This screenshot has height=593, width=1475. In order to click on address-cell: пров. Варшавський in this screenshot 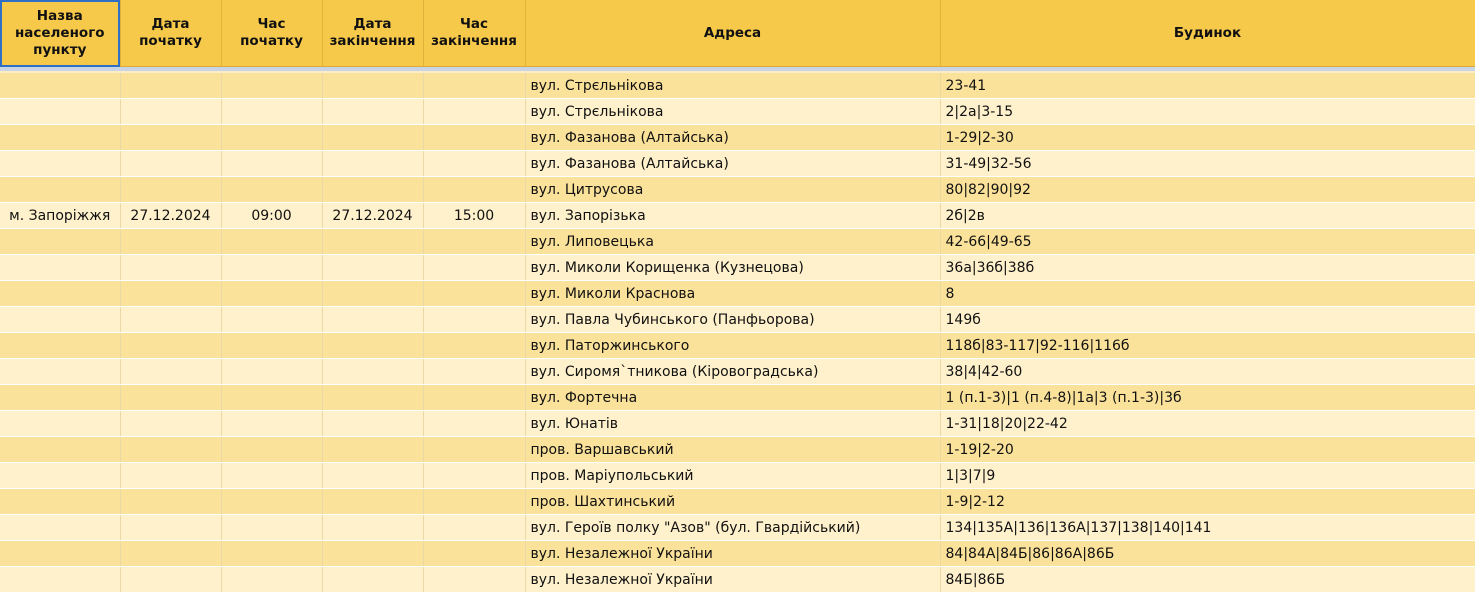, I will do `click(733, 449)`.